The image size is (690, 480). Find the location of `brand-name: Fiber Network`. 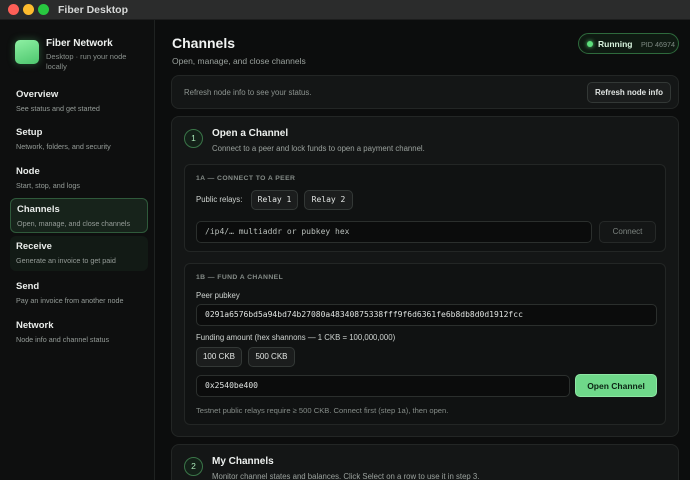

brand-name: Fiber Network is located at coordinates (79, 43).